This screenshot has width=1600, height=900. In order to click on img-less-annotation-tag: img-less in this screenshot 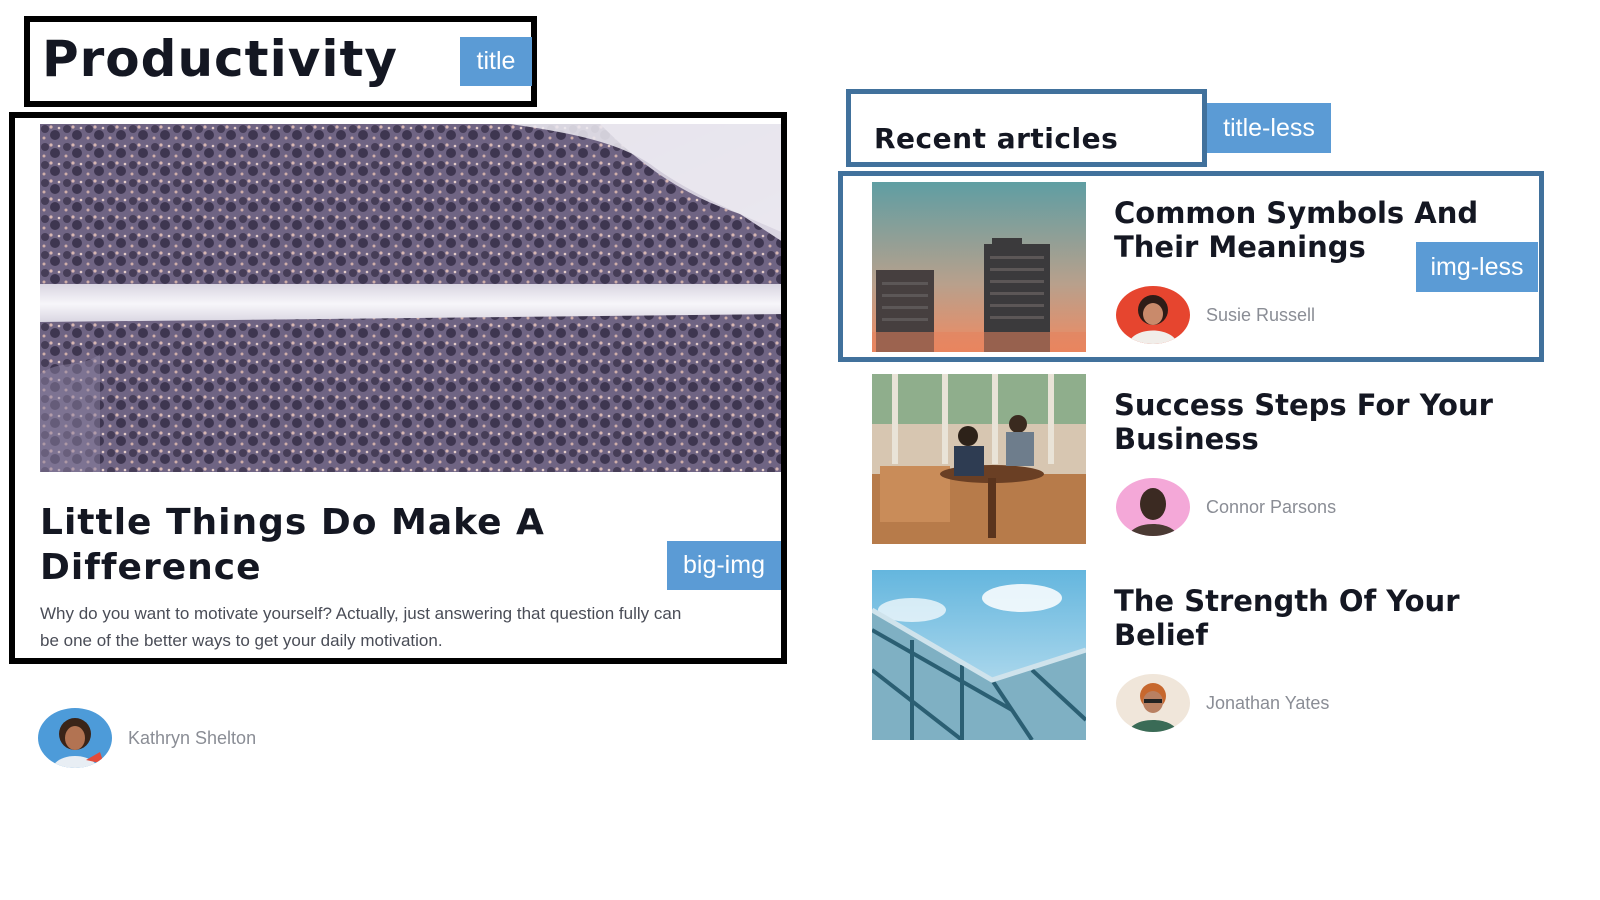, I will do `click(1477, 267)`.